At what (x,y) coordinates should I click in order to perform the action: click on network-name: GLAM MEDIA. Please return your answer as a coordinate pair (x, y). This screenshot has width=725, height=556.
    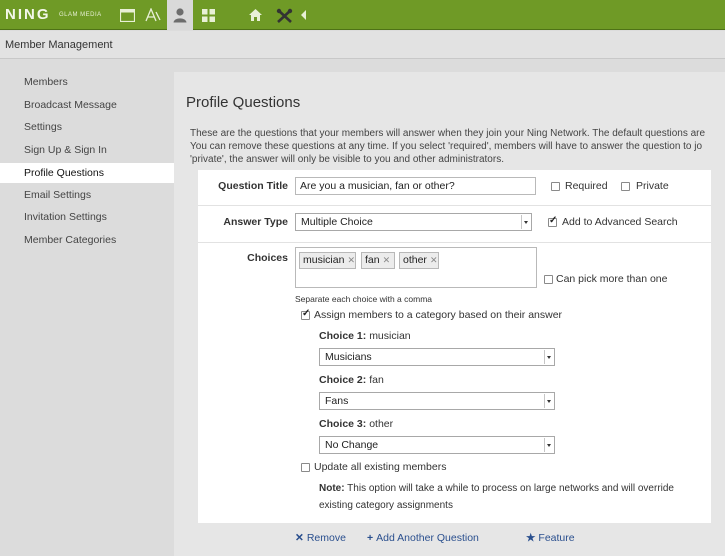
    Looking at the image, I should click on (80, 15).